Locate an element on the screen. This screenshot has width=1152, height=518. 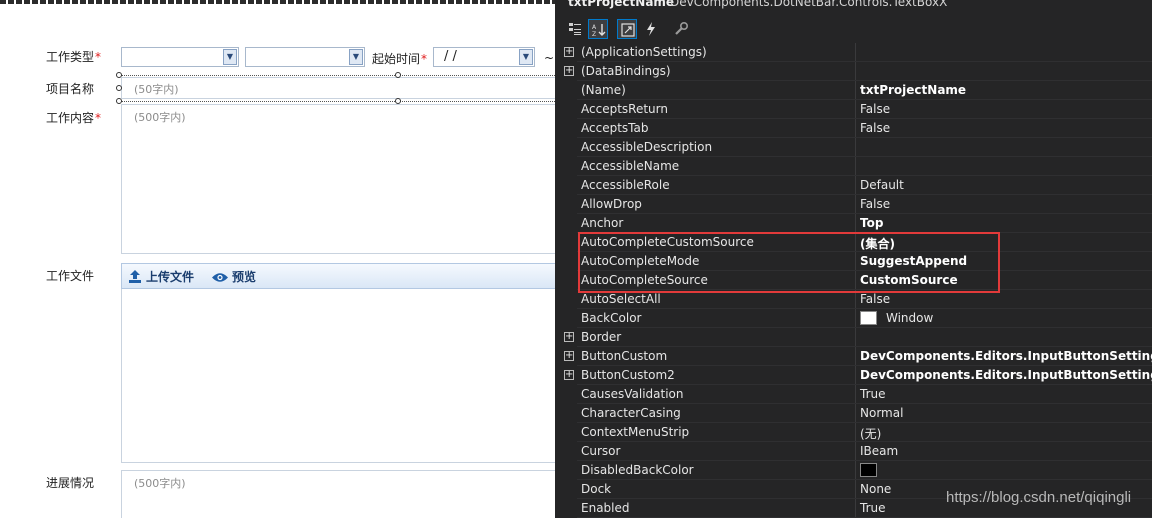
property-row: CausesValidation True is located at coordinates (853, 394).